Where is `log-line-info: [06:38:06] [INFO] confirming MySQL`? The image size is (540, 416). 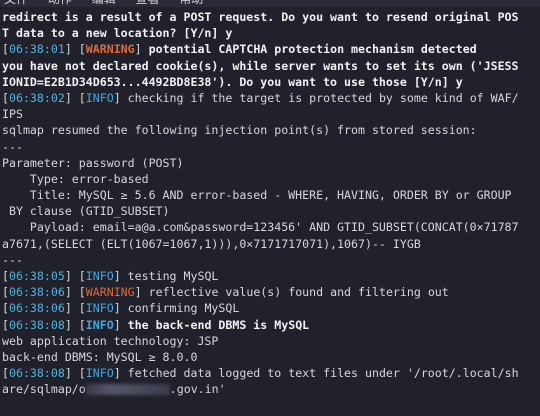 log-line-info: [06:38:06] [INFO] confirming MySQL is located at coordinates (121, 308).